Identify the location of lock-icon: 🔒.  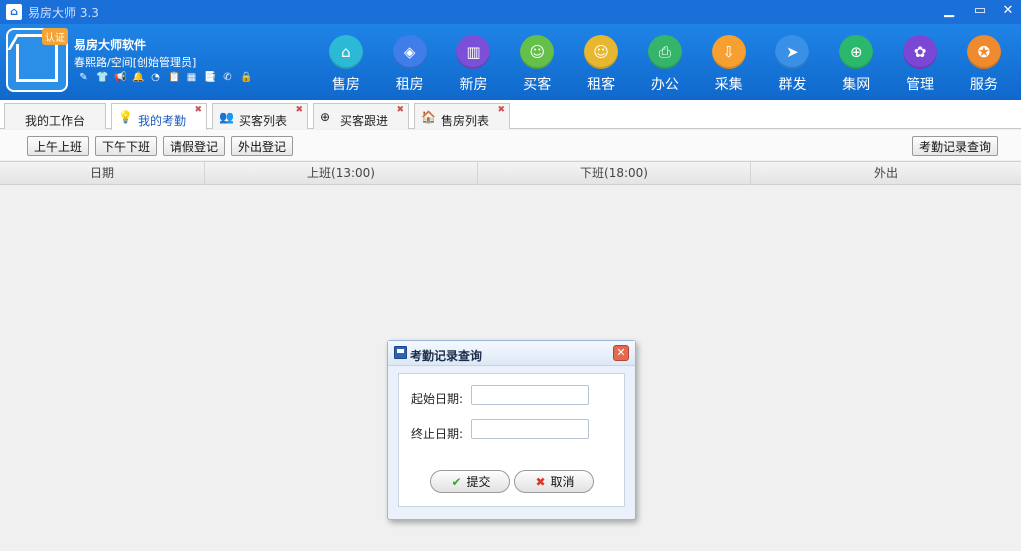
(246, 77).